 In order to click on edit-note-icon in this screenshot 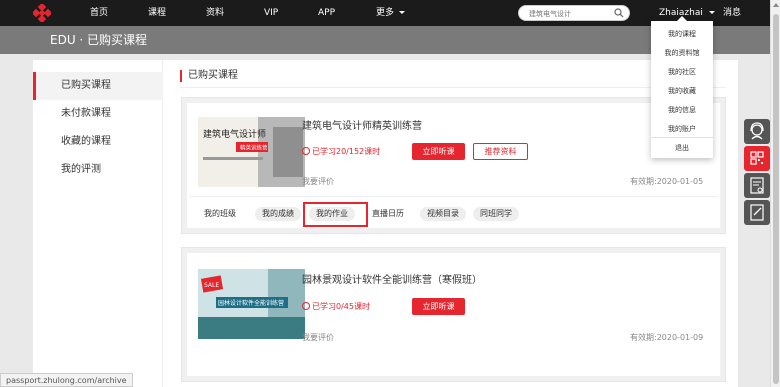, I will do `click(757, 212)`.